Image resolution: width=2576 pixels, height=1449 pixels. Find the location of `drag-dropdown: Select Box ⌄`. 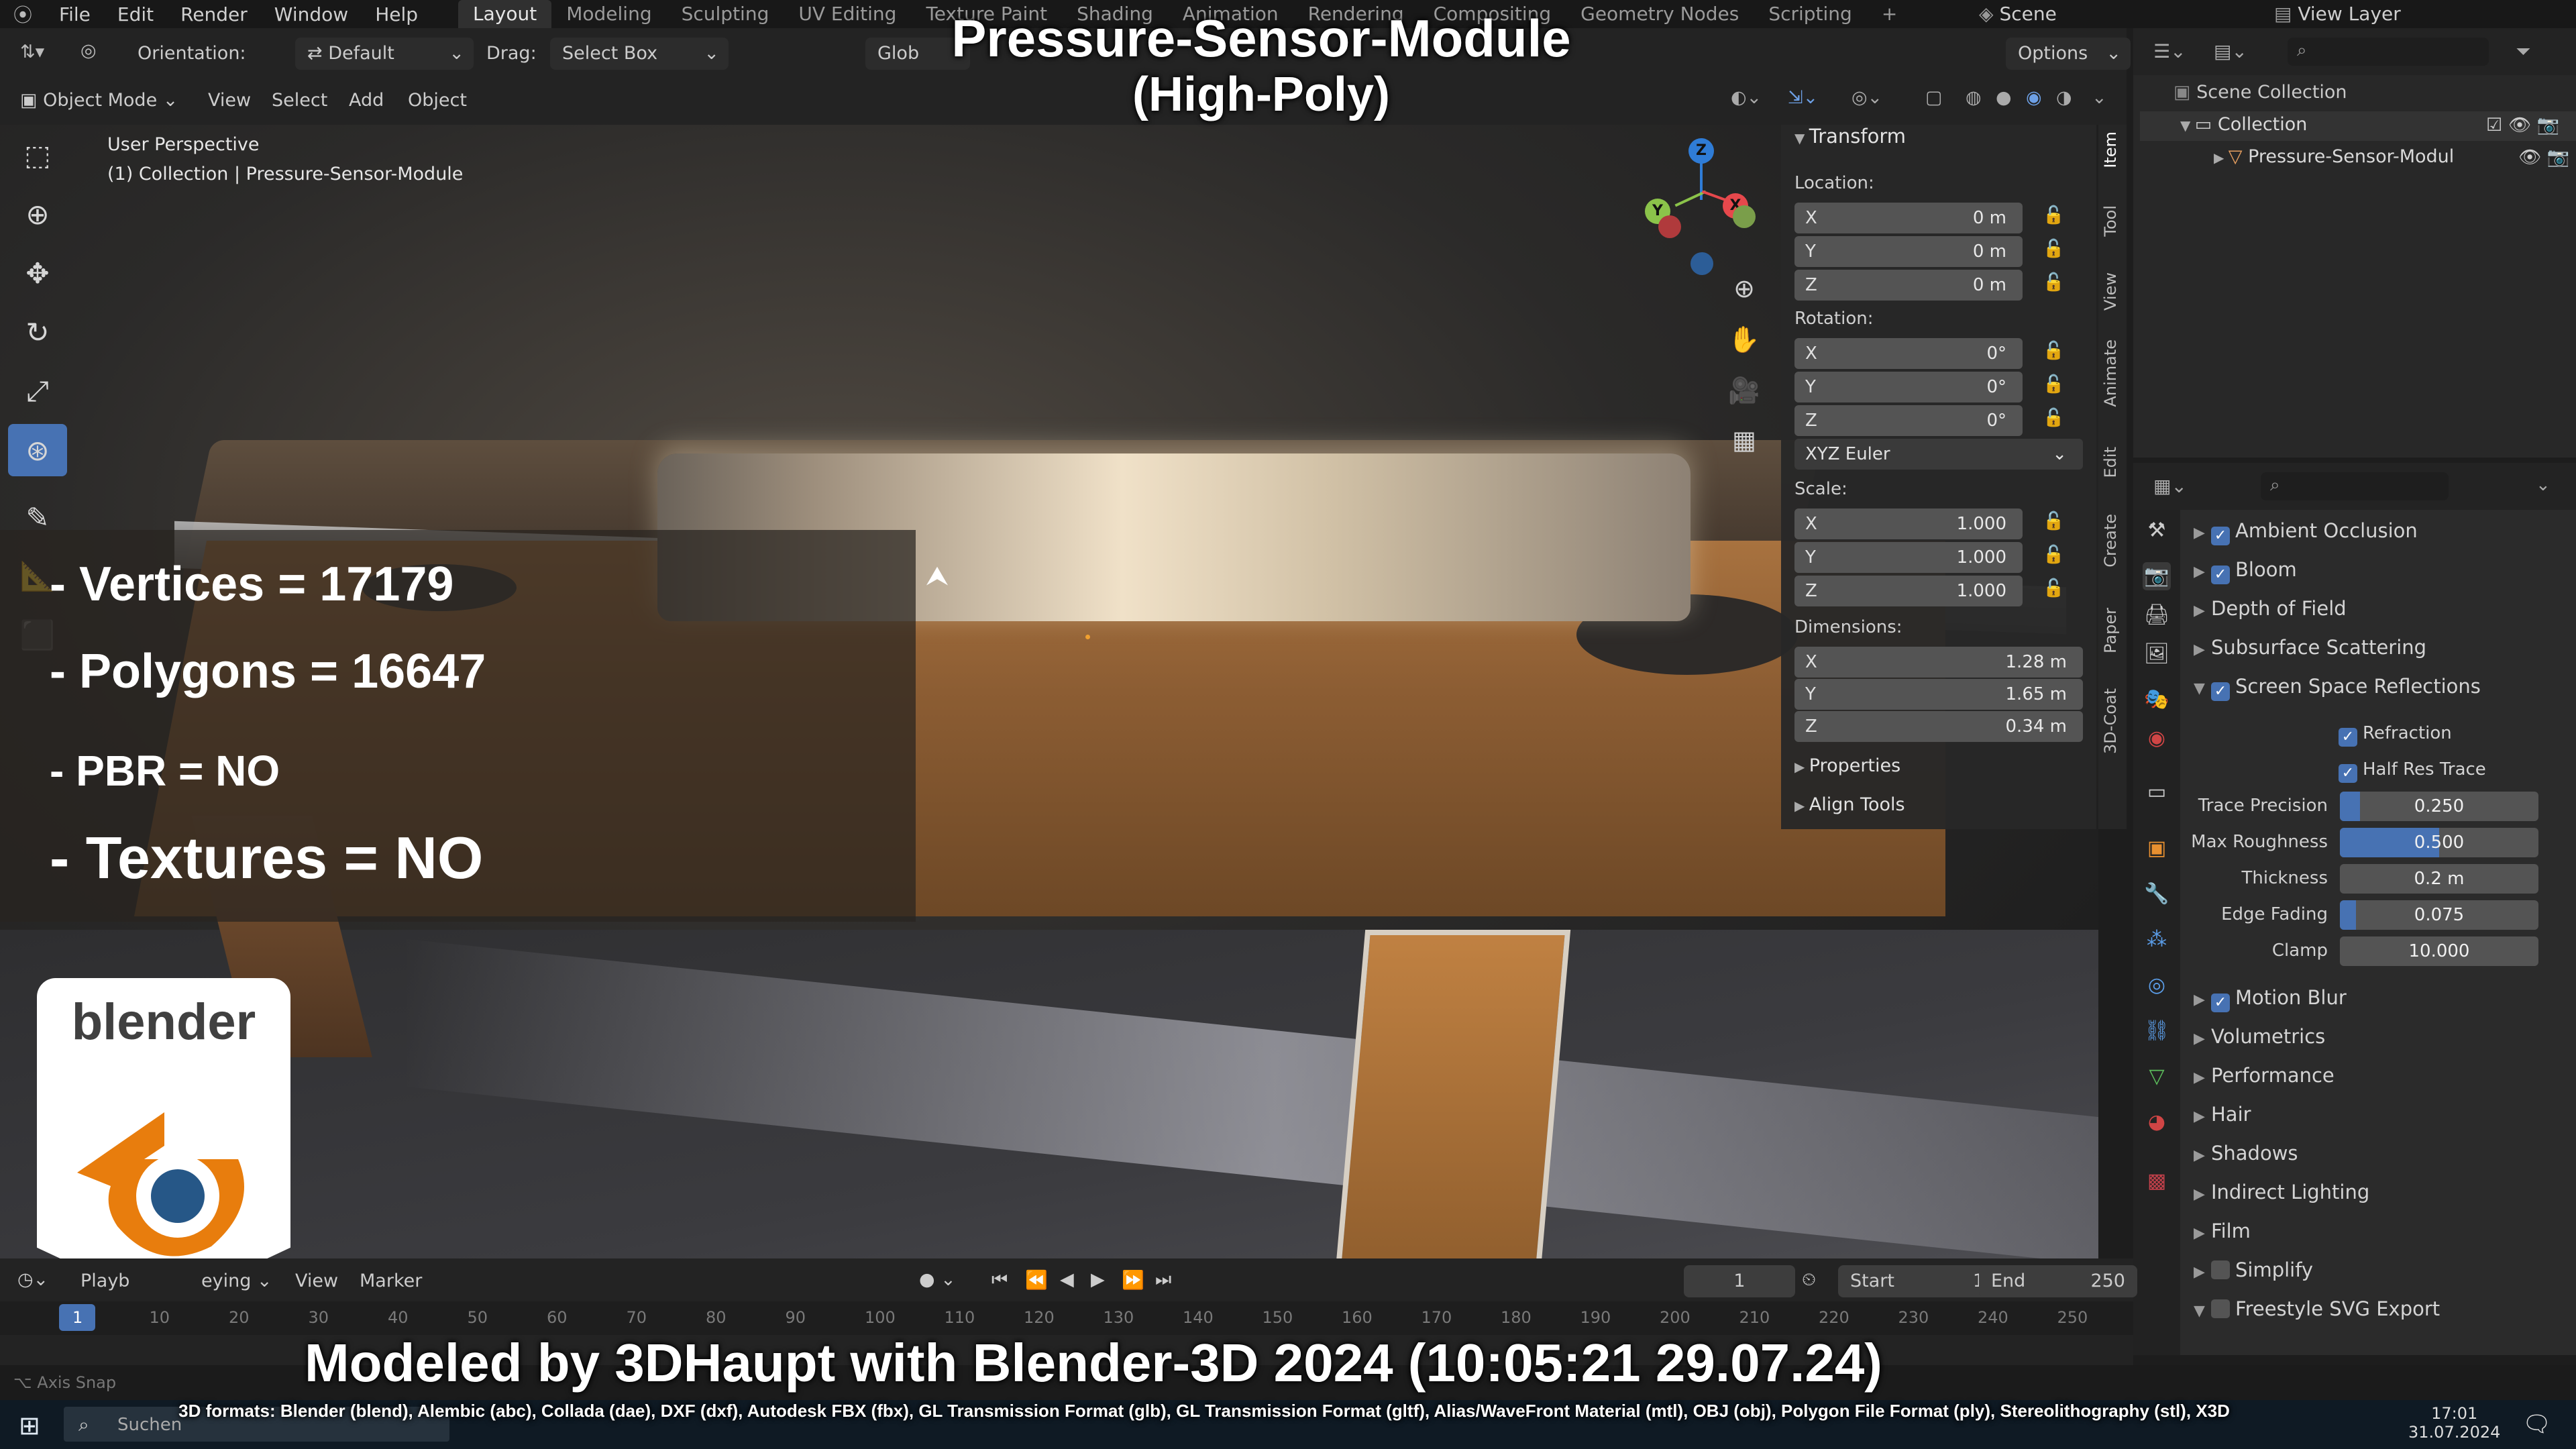

drag-dropdown: Select Box ⌄ is located at coordinates (639, 54).